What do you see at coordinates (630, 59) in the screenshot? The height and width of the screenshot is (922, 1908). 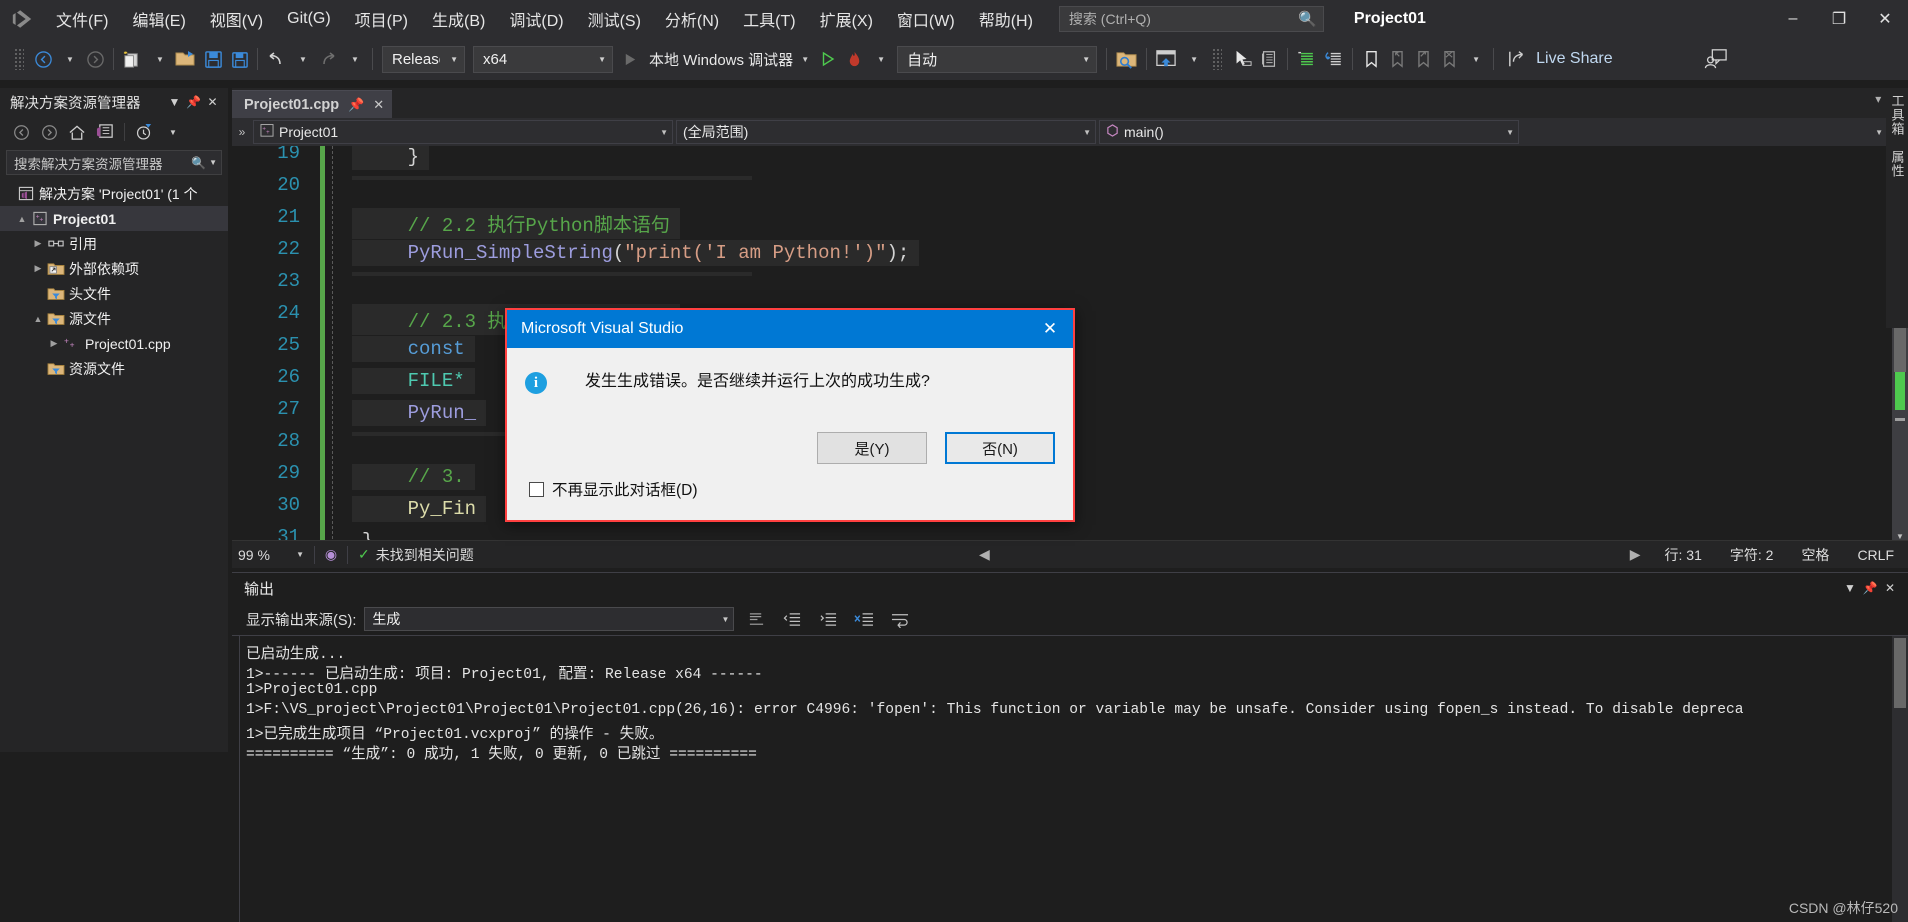 I see `start-debug-play-icon` at bounding box center [630, 59].